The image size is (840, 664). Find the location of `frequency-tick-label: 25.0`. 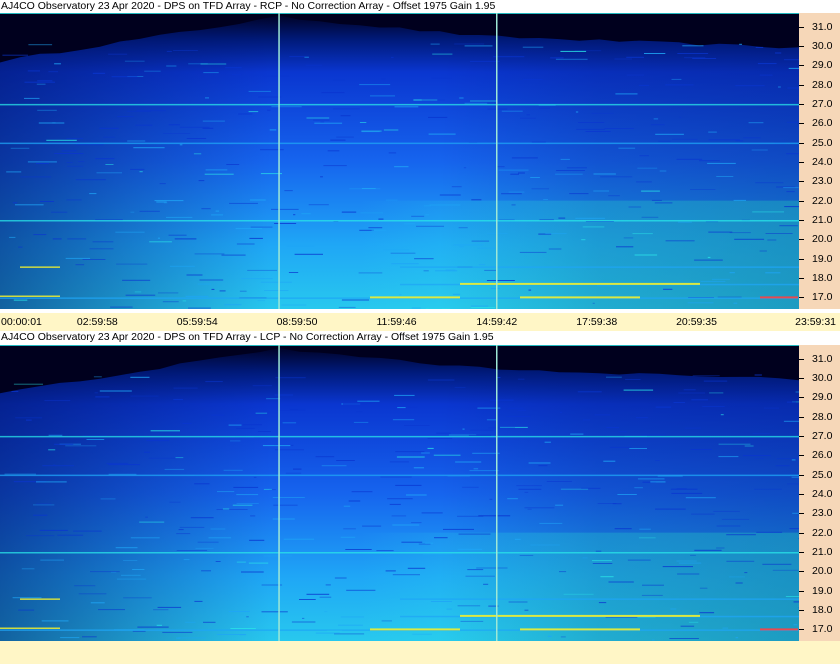

frequency-tick-label: 25.0 is located at coordinates (815, 475).